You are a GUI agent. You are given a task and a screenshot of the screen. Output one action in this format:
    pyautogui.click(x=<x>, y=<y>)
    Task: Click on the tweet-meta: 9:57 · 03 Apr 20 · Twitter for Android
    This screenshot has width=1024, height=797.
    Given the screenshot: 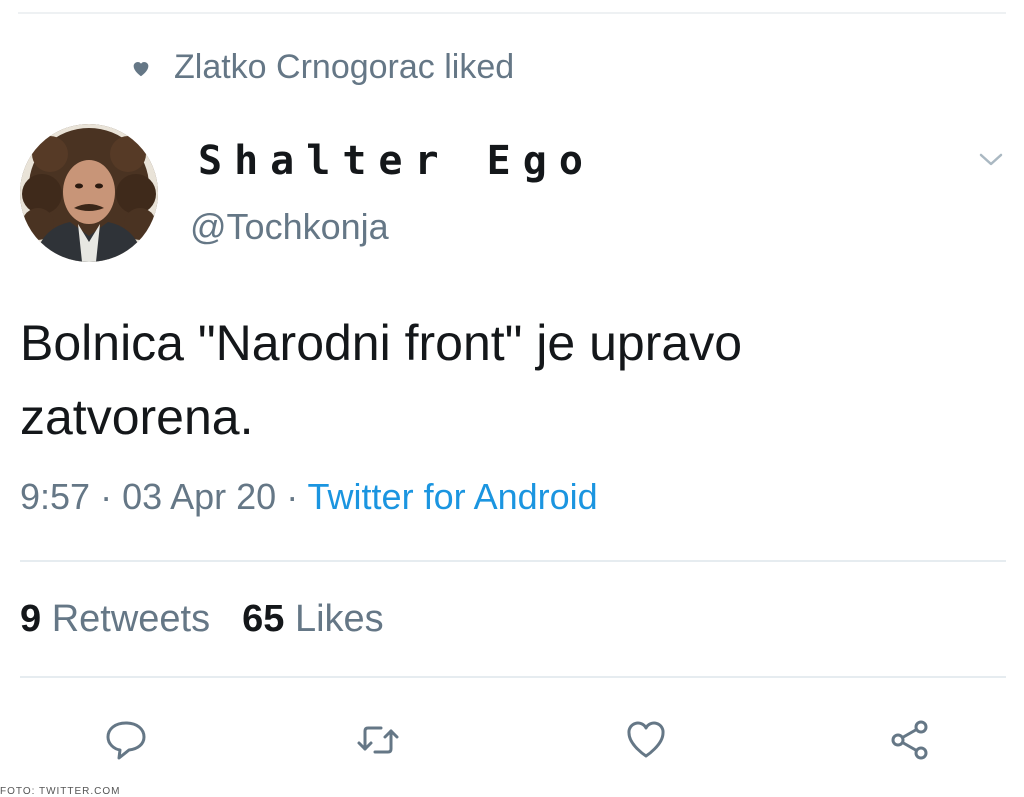 What is the action you would take?
    pyautogui.click(x=309, y=497)
    